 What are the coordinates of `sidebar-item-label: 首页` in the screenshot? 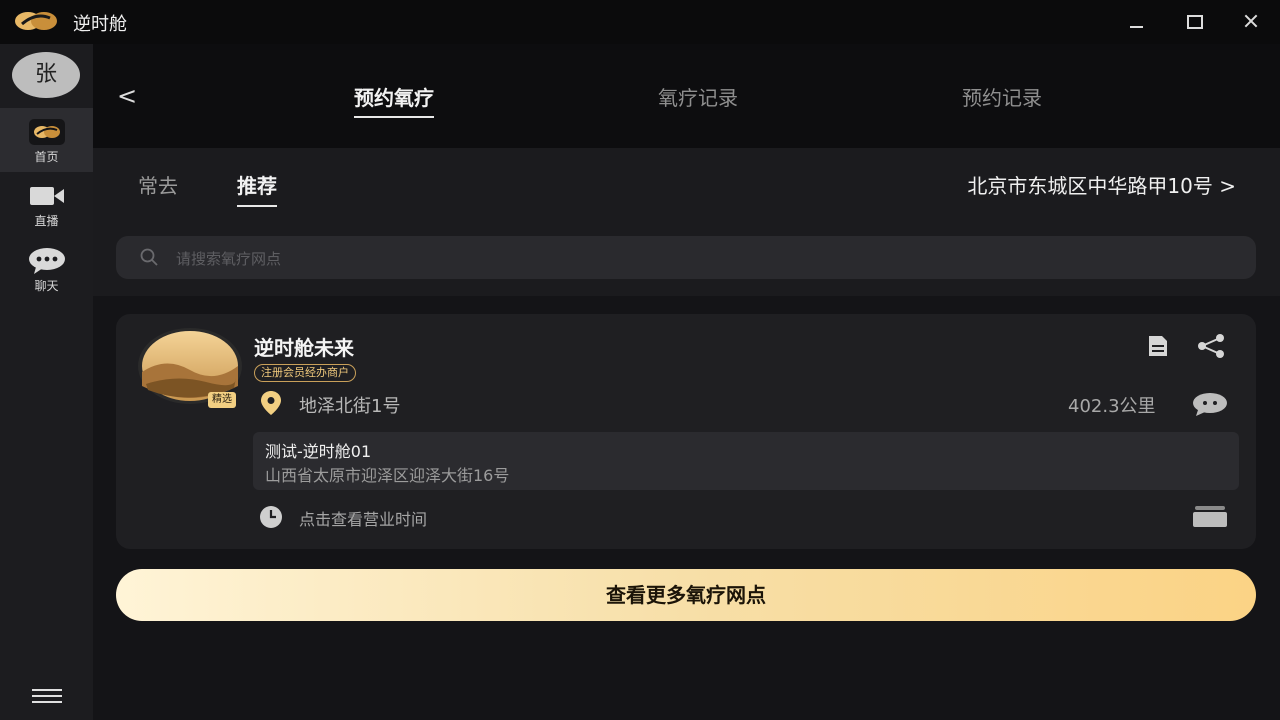 It's located at (46, 157).